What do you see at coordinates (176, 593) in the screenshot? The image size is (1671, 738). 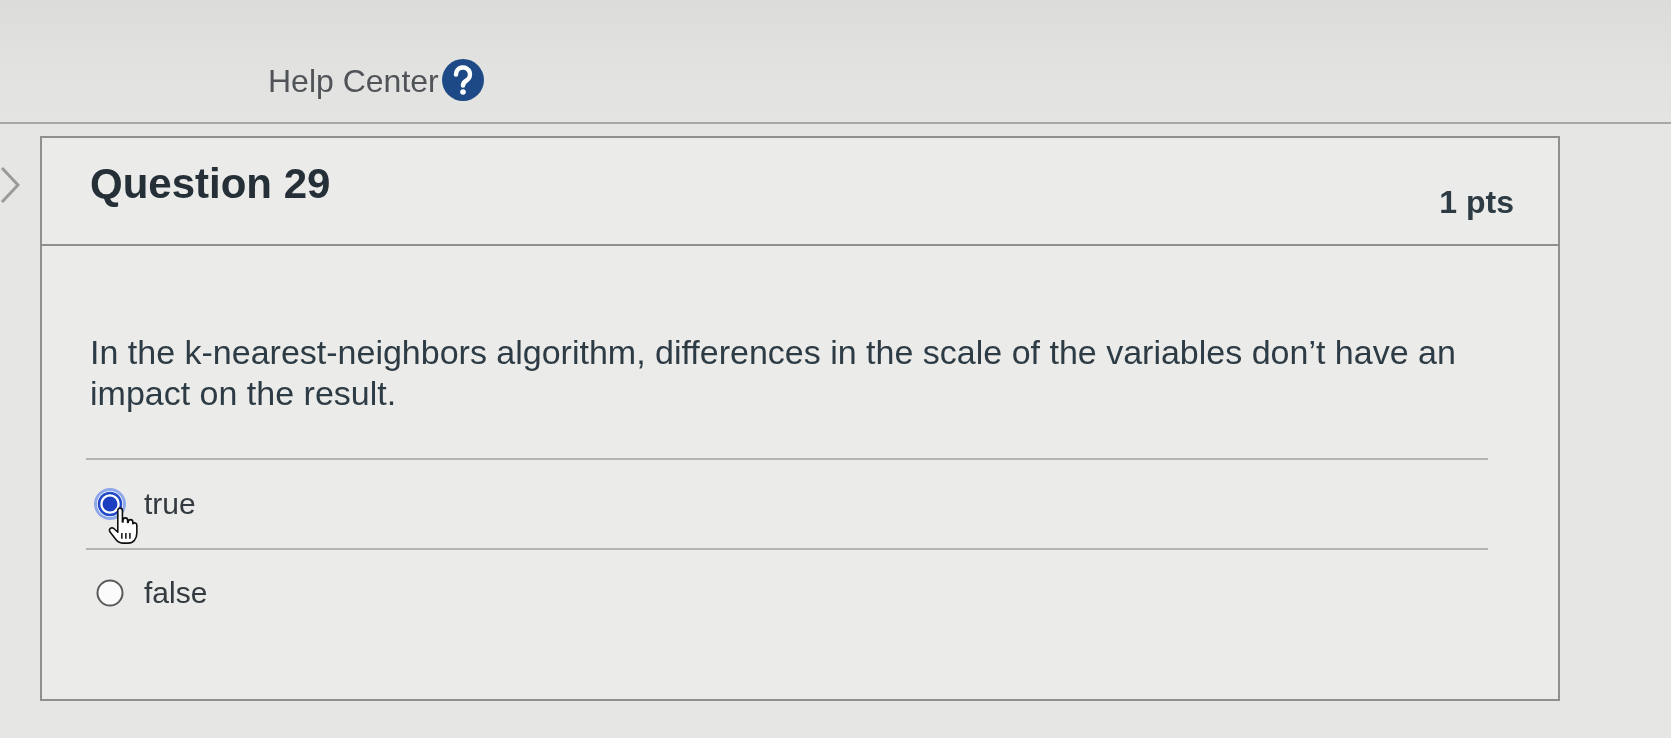 I see `answer-label: false` at bounding box center [176, 593].